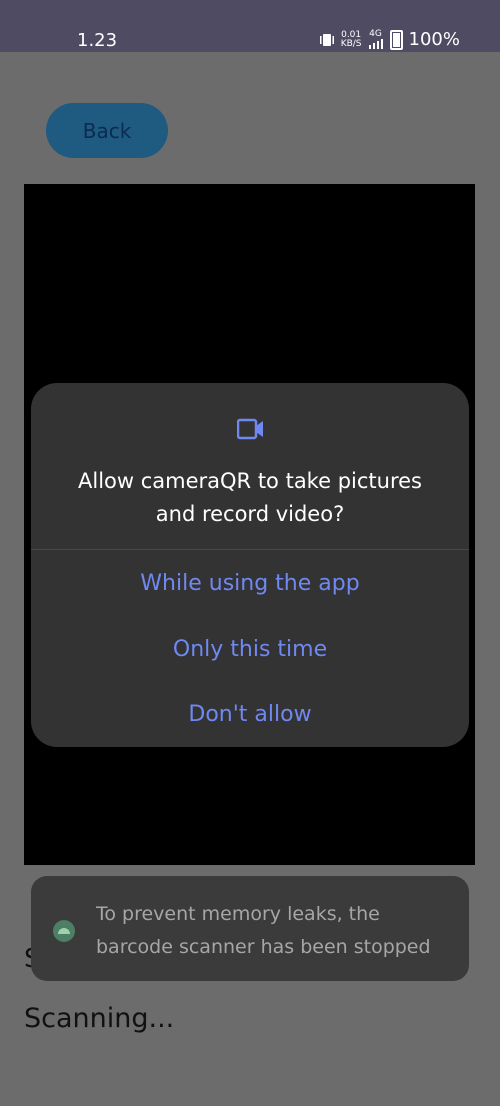 Image resolution: width=500 pixels, height=1106 pixels. What do you see at coordinates (107, 130) in the screenshot?
I see `back-button: Back` at bounding box center [107, 130].